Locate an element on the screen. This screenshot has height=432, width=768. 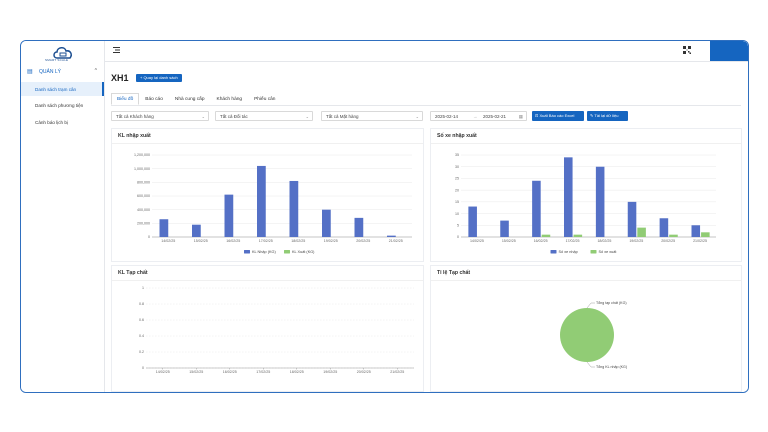
y-tick-label: 5 is located at coordinates (458, 225).